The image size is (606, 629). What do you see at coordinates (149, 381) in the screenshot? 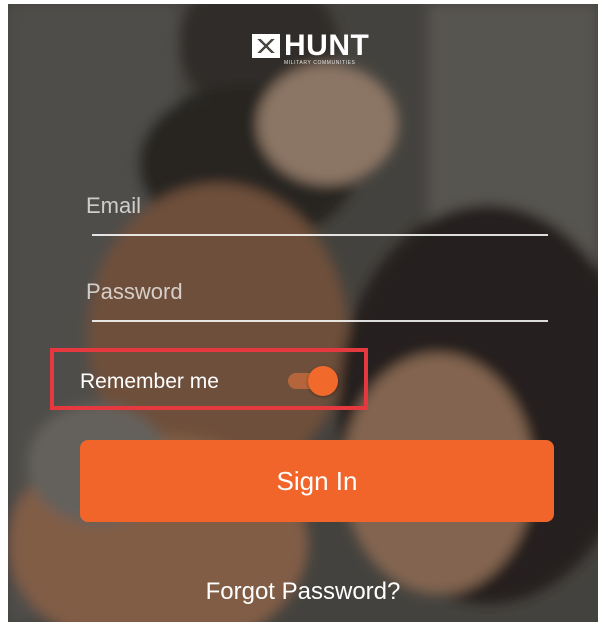
I see `remember-me-label: Remember me` at bounding box center [149, 381].